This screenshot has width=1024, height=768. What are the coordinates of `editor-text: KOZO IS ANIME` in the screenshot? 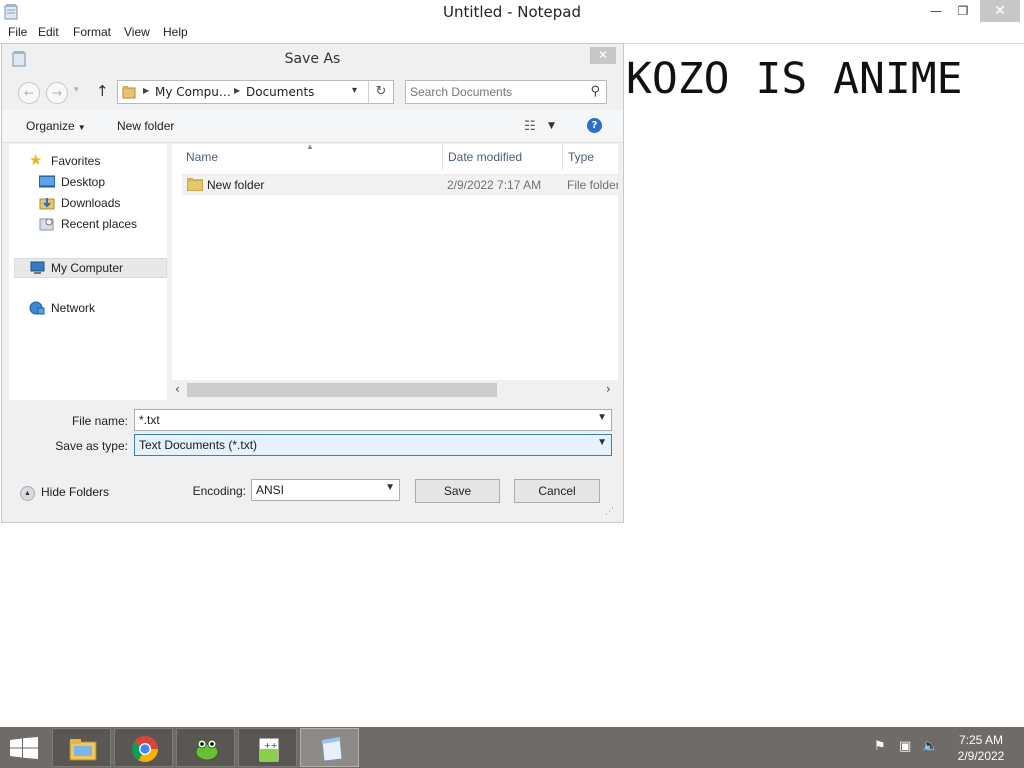 It's located at (794, 79).